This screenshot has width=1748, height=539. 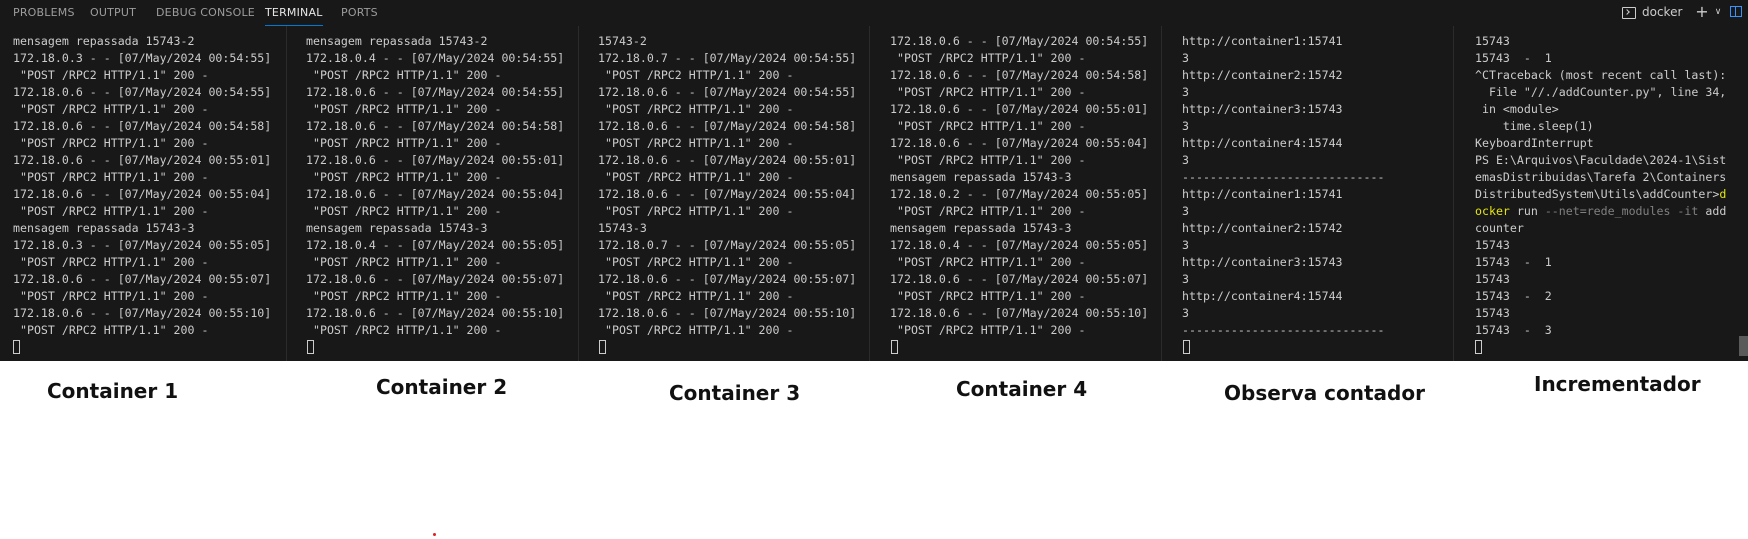 I want to click on terminal-text: mensagem repassada 15743-3, so click(x=981, y=228).